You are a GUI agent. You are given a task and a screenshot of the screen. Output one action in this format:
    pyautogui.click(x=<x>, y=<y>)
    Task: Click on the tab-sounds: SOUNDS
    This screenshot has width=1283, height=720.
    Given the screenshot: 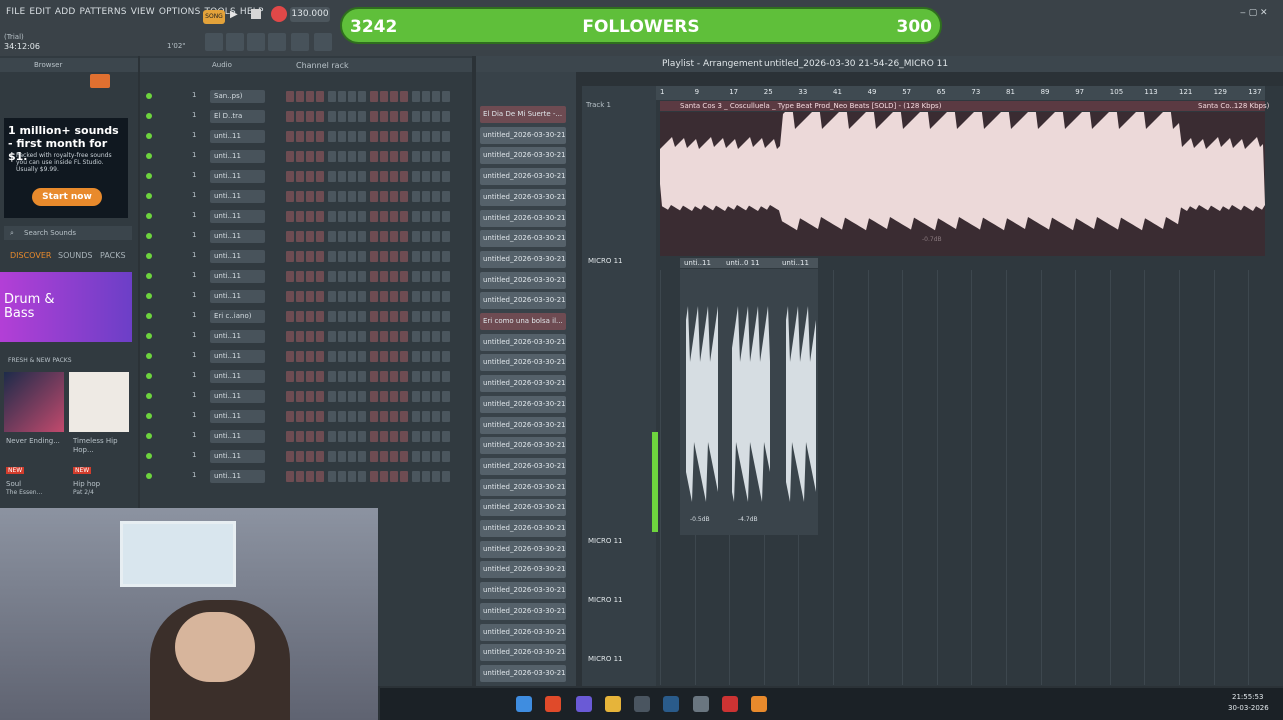 What is the action you would take?
    pyautogui.click(x=75, y=255)
    